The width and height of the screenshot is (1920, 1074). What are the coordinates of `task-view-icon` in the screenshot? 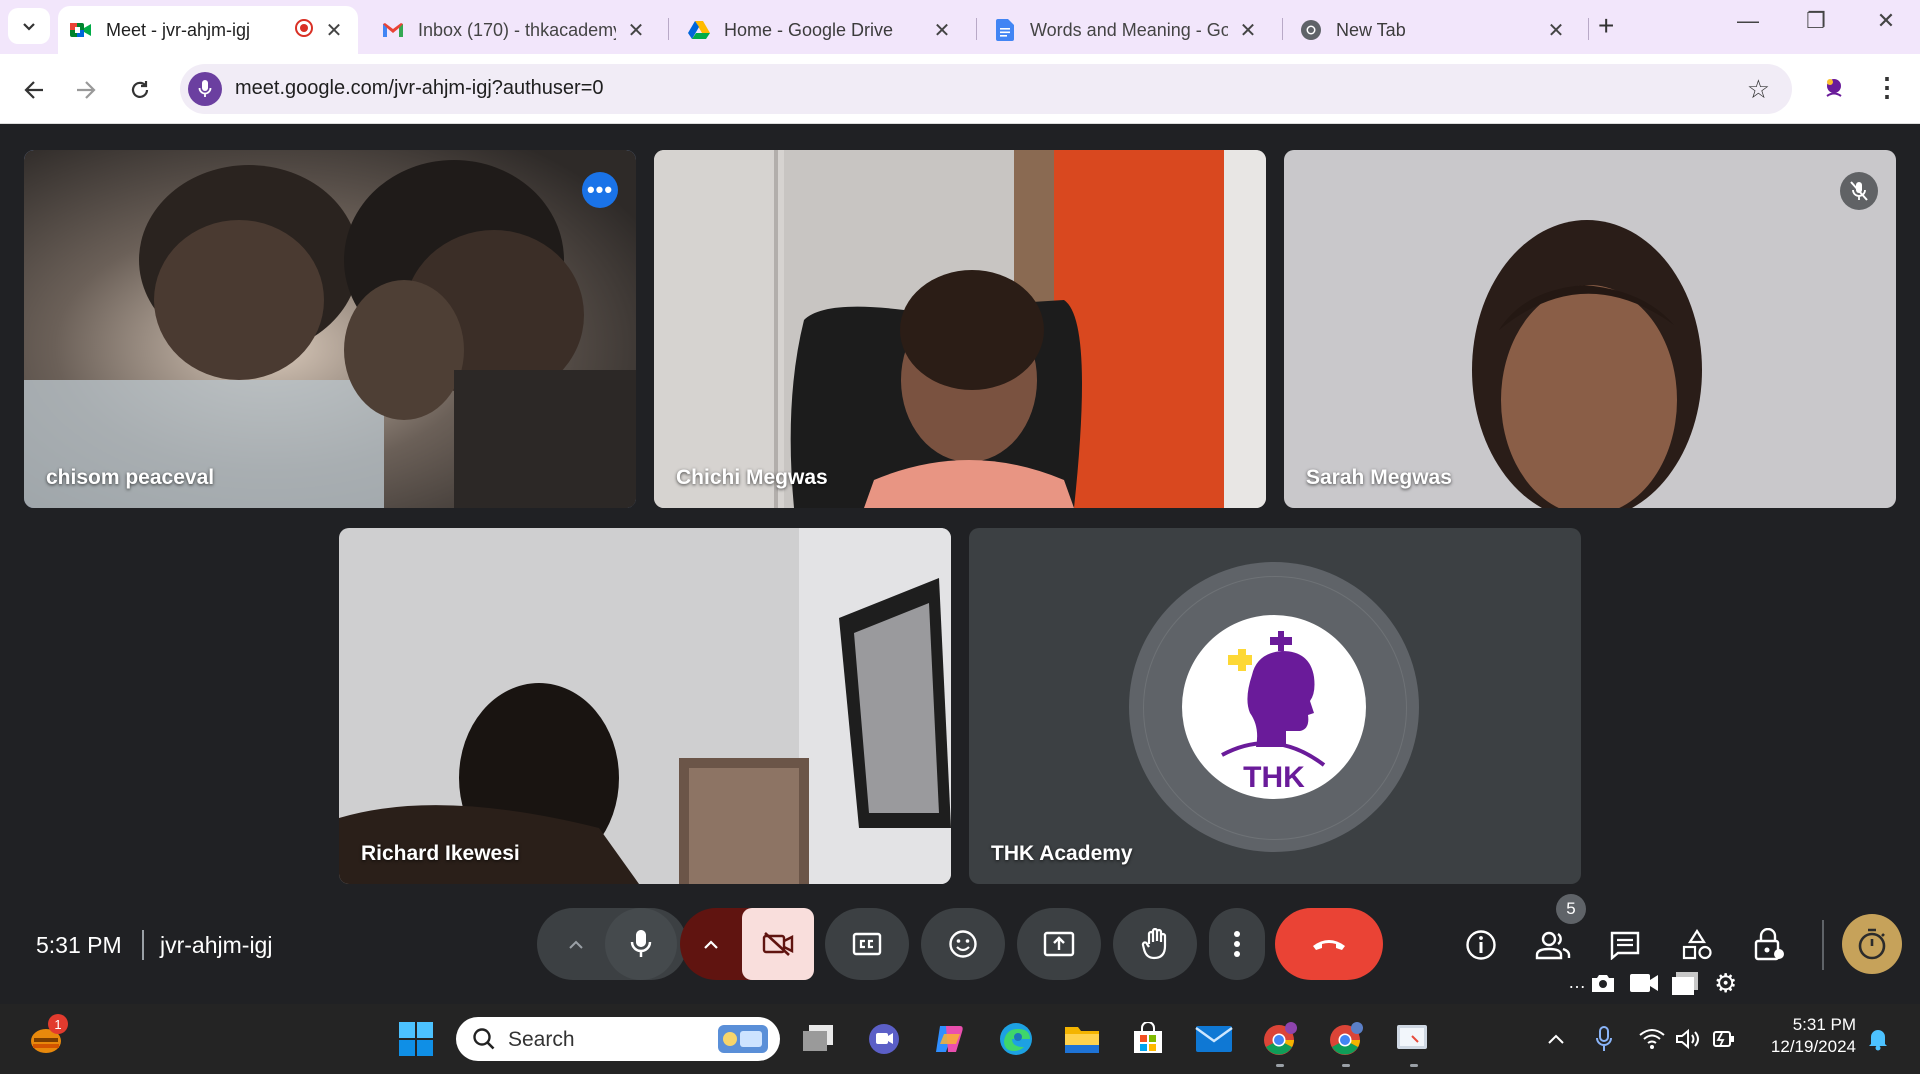 It's located at (818, 1038).